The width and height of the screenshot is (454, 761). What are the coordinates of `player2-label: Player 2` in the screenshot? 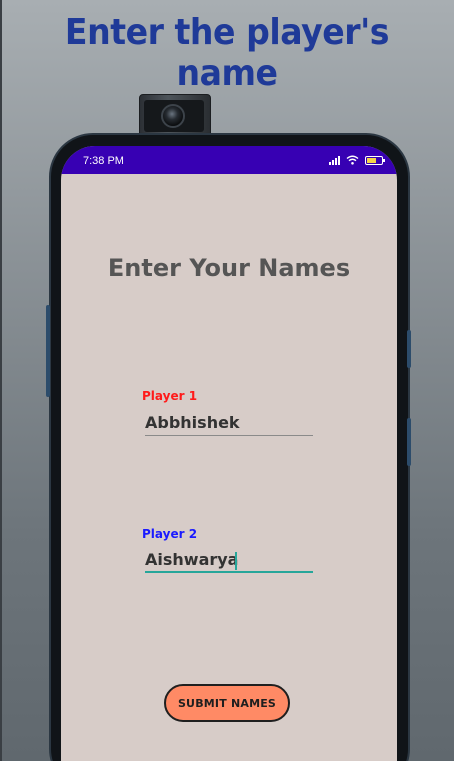 It's located at (170, 534).